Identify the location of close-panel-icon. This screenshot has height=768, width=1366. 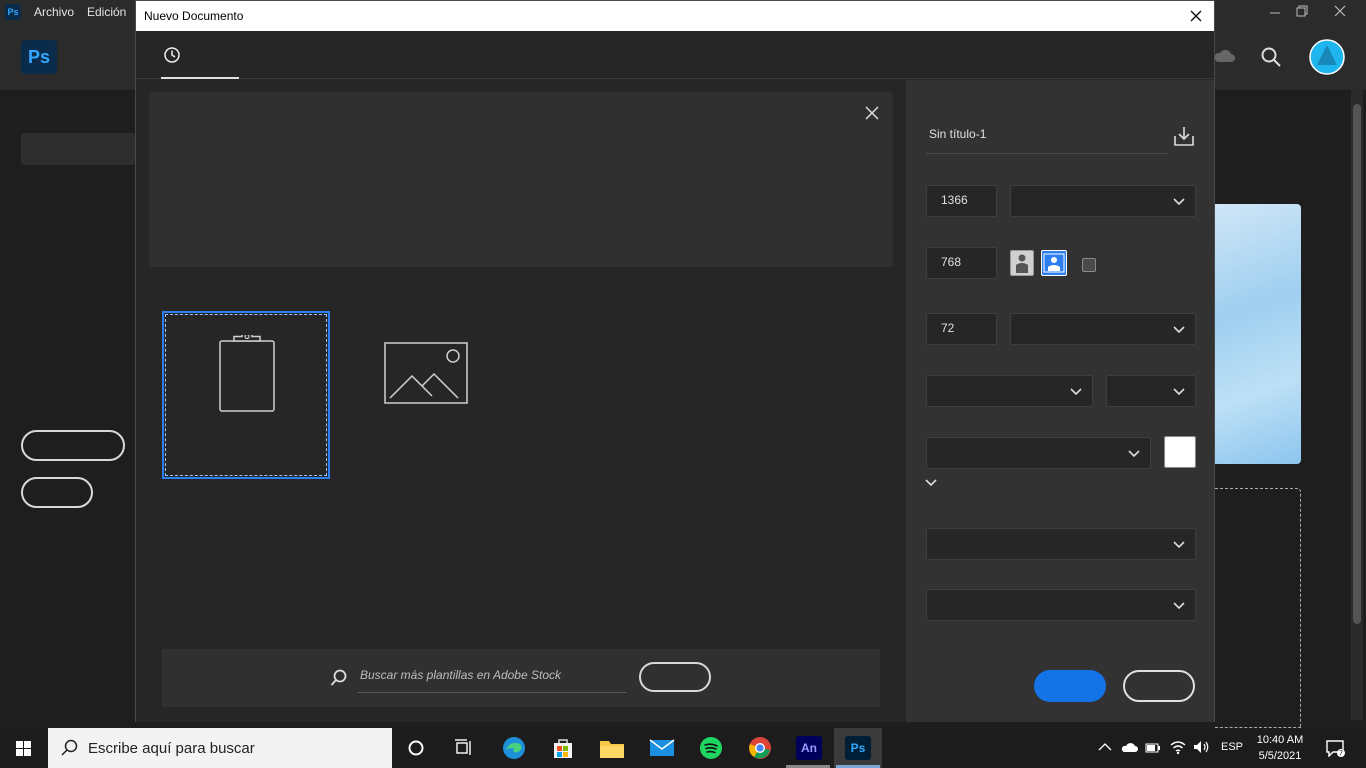
(872, 113).